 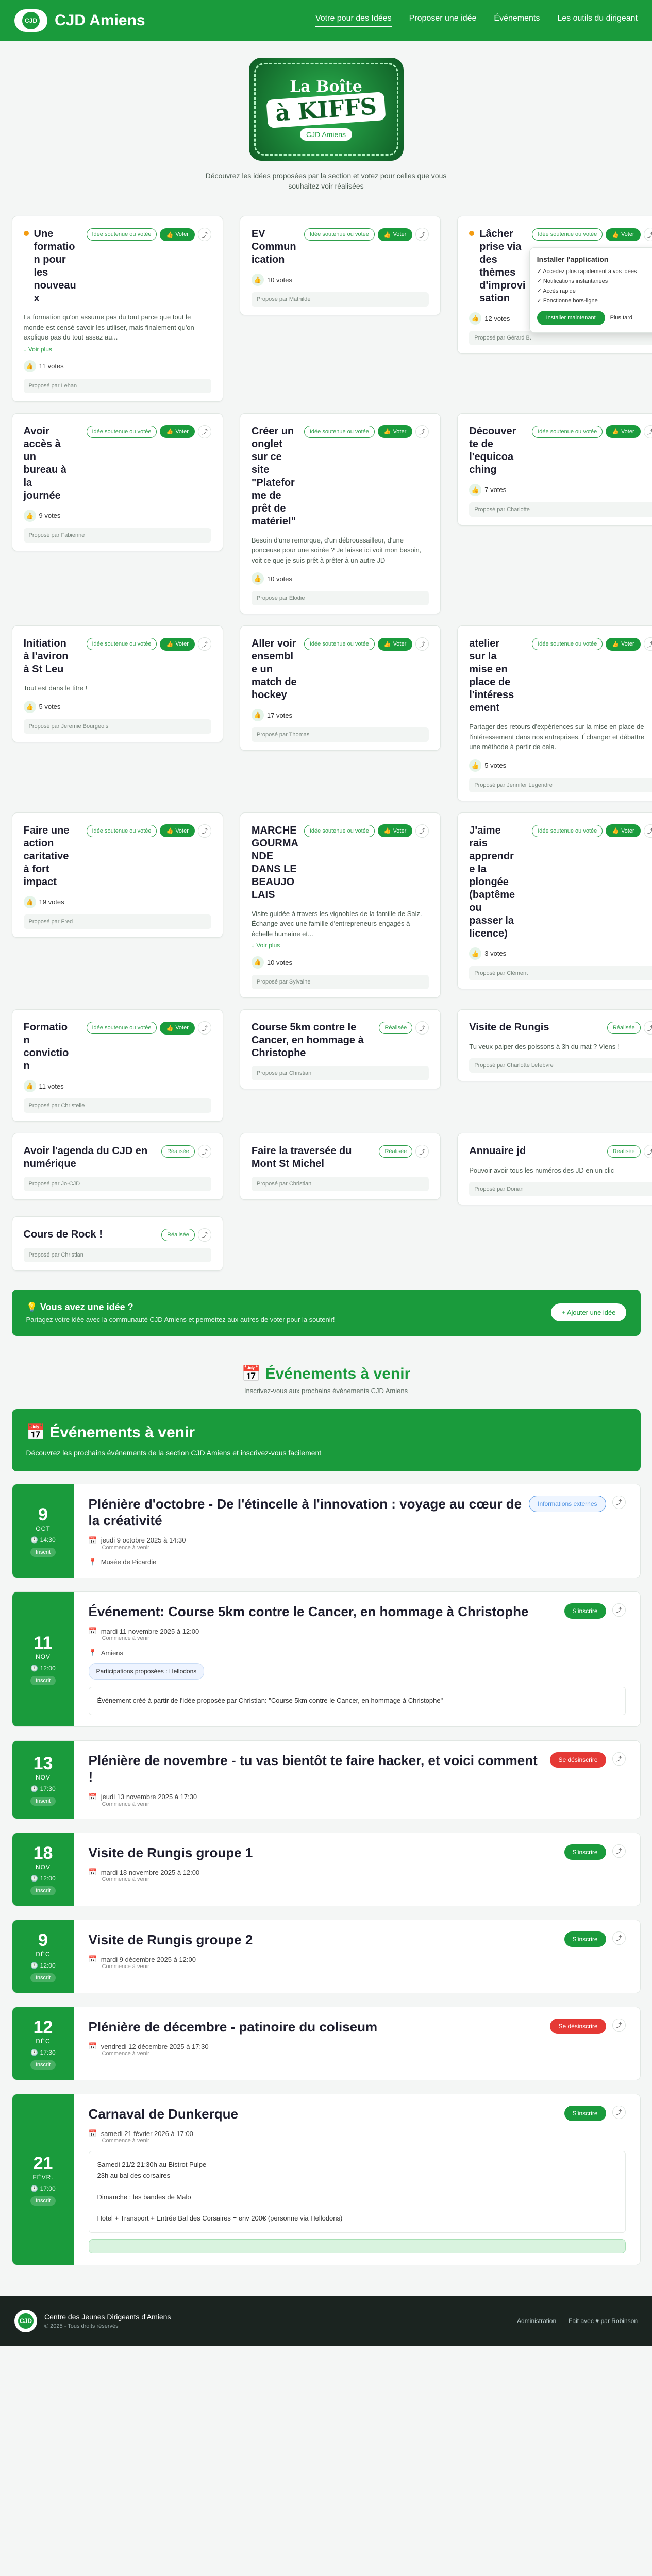 What do you see at coordinates (107, 2317) in the screenshot?
I see `footer-name: Centre des Jeunes Dirigeants d'Amiens` at bounding box center [107, 2317].